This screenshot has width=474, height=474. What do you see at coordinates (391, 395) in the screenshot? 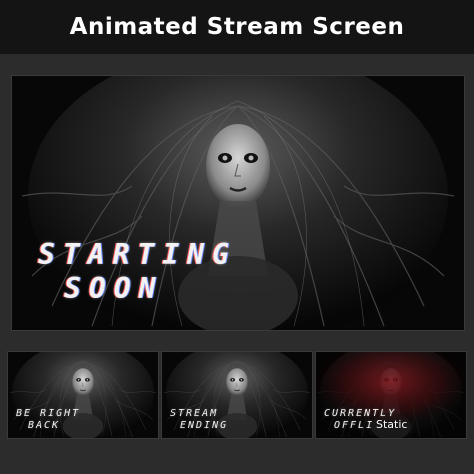
I see `thumbnail-currently-offline: CURRENTLY OFFLI Static` at bounding box center [391, 395].